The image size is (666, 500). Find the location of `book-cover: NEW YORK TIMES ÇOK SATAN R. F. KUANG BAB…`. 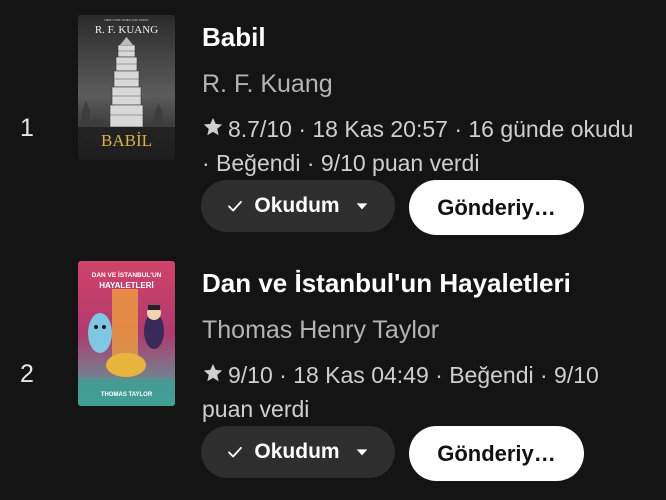

book-cover: NEW YORK TIMES ÇOK SATAN R. F. KUANG BAB… is located at coordinates (126, 87).